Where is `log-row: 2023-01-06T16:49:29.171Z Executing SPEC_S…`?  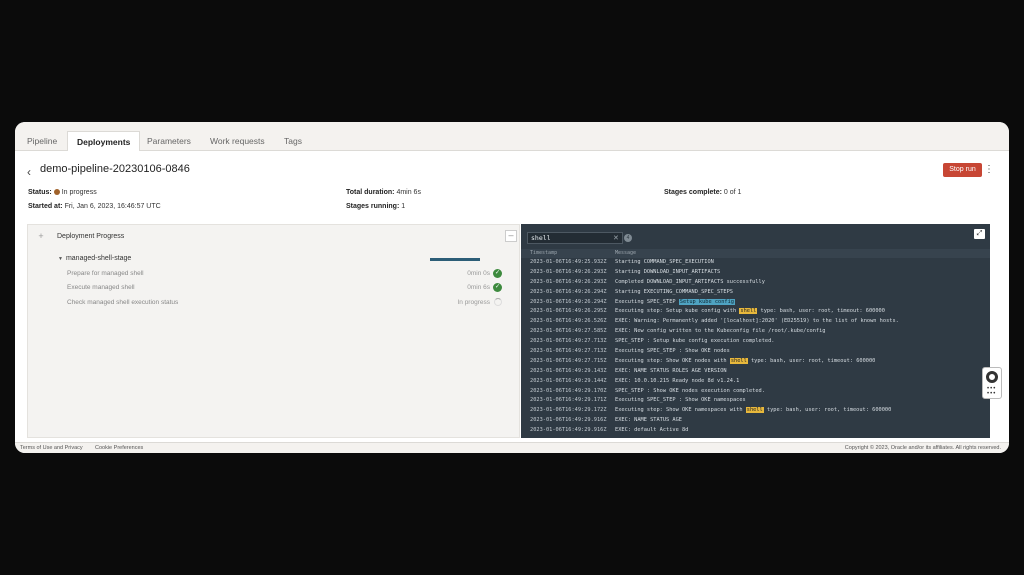 log-row: 2023-01-06T16:49:29.171Z Executing SPEC_S… is located at coordinates (755, 401).